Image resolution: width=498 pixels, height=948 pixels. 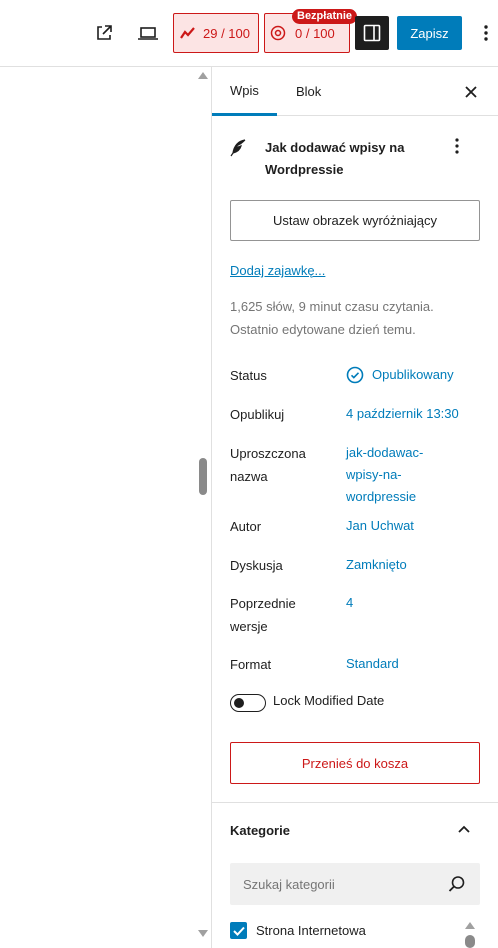 I want to click on divider, so click(x=355, y=802).